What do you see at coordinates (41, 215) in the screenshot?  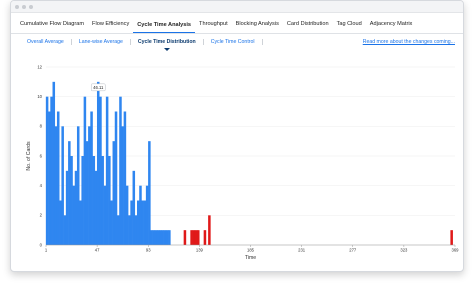 I see `y-tick-label: 2` at bounding box center [41, 215].